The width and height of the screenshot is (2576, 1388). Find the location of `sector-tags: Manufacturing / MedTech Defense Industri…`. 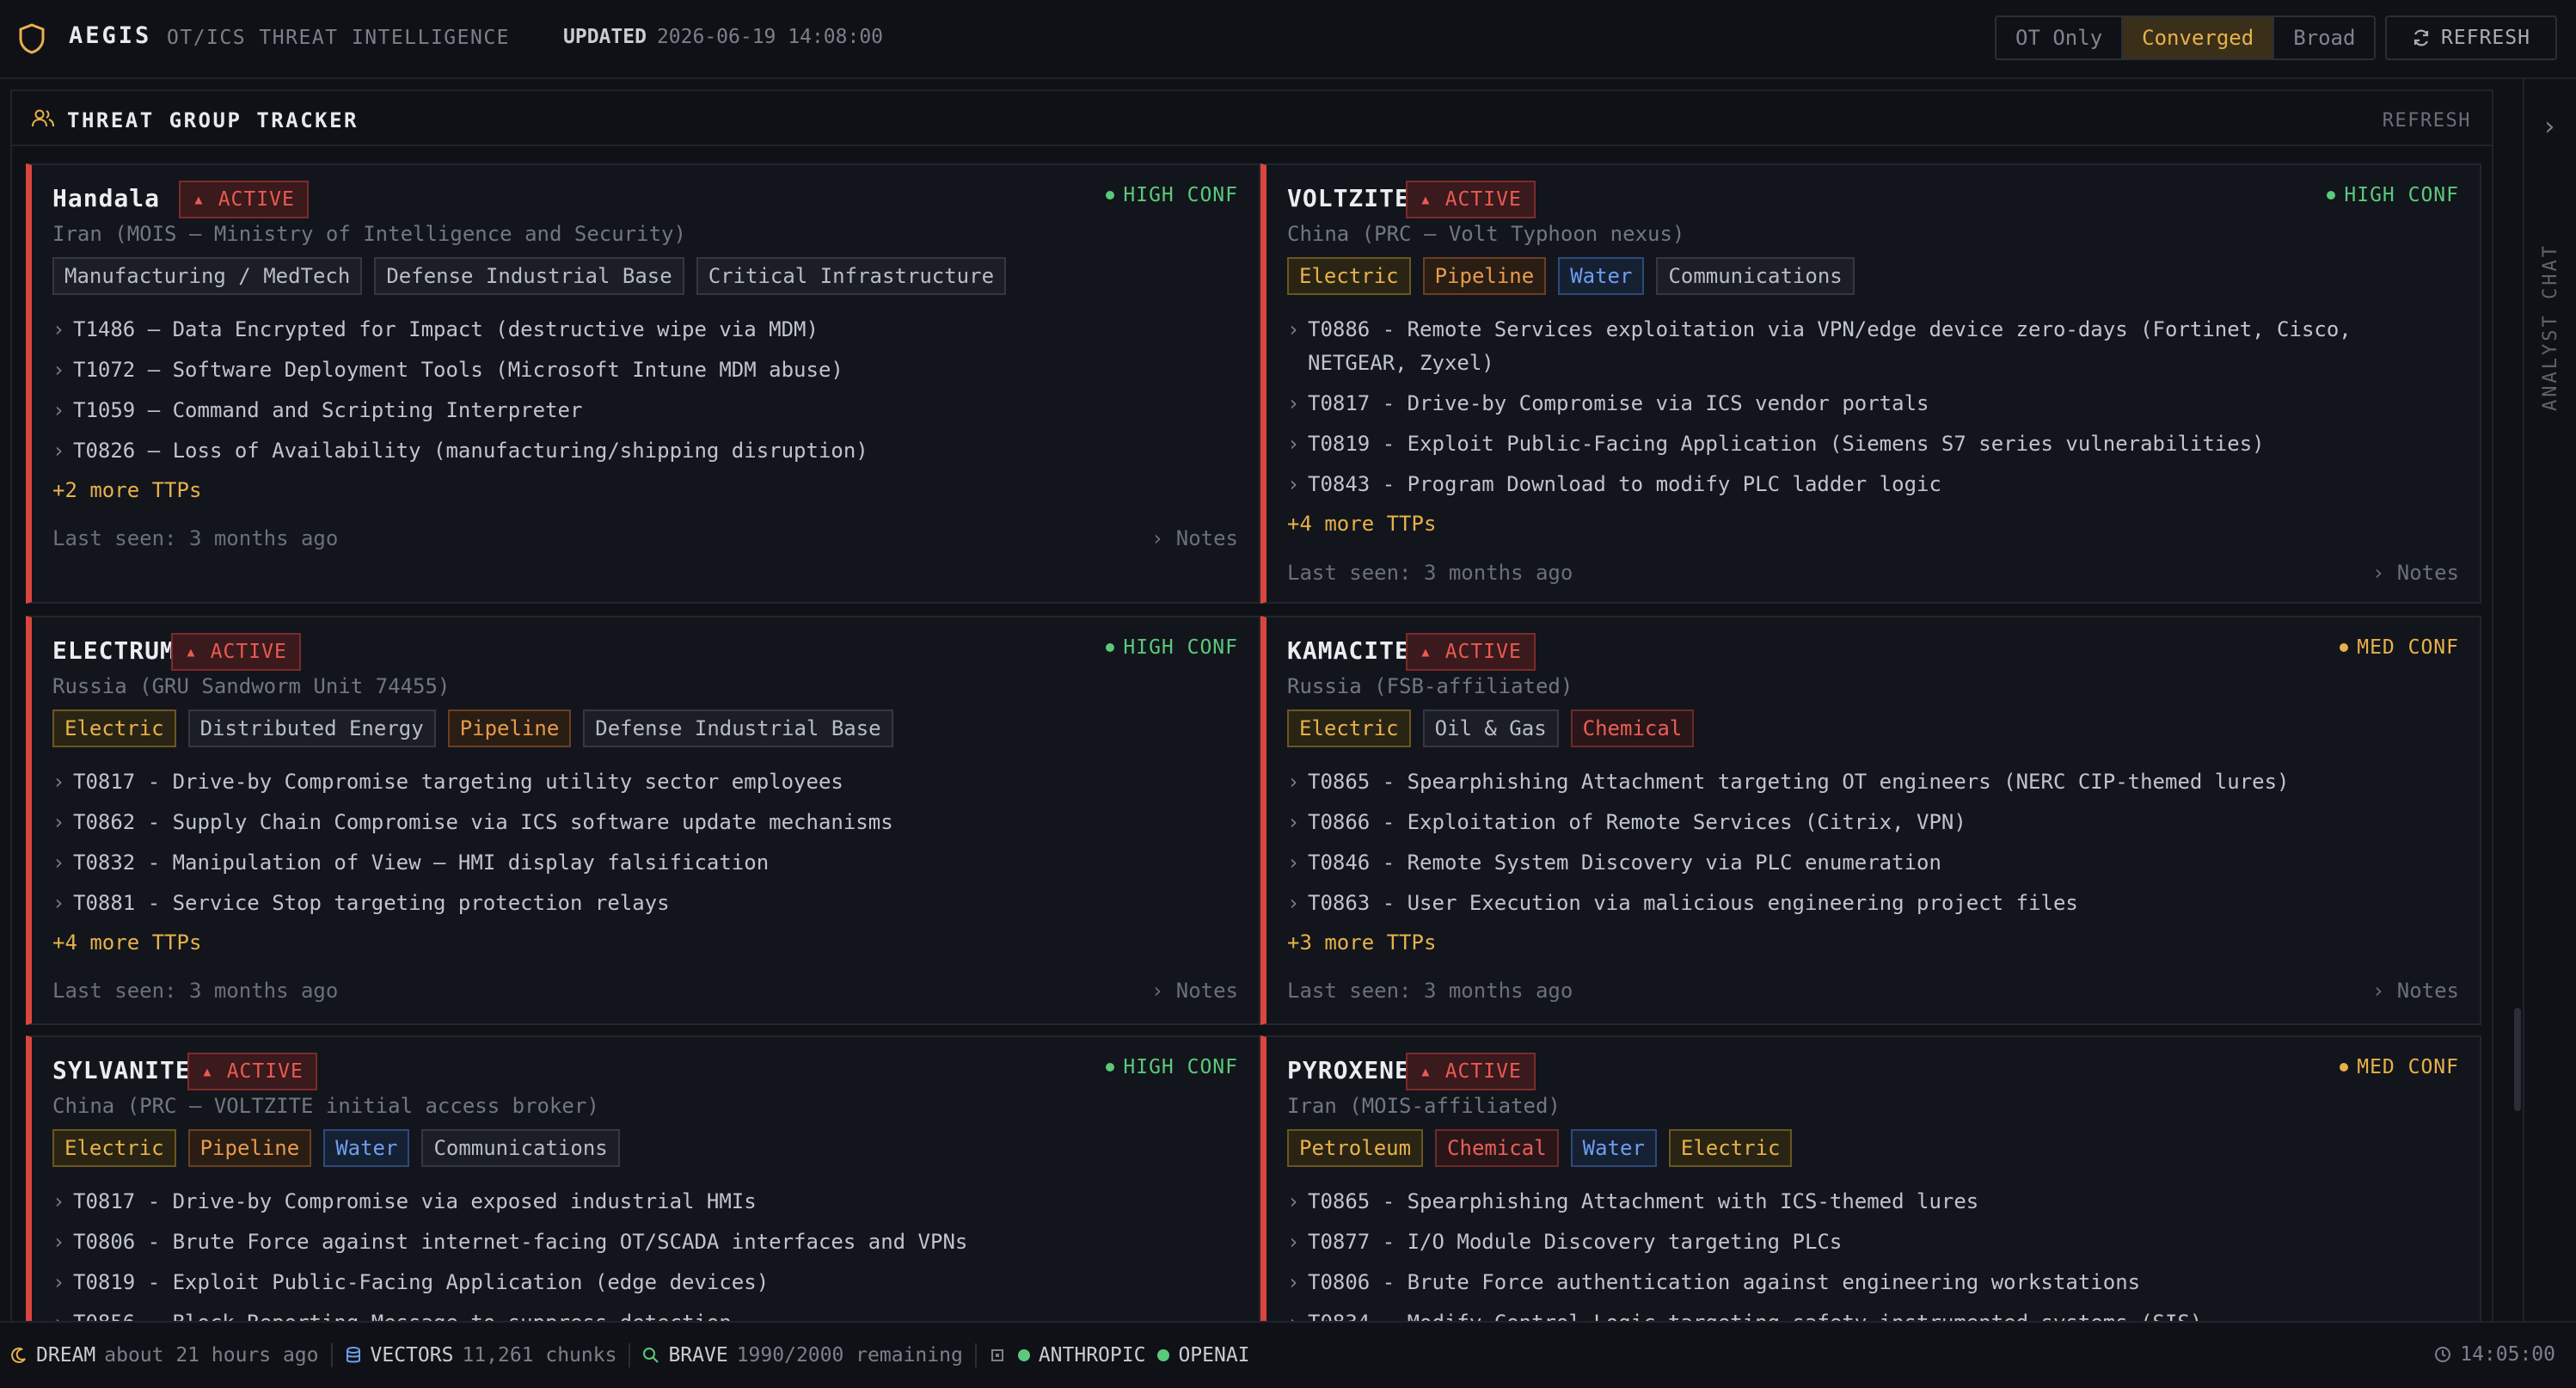

sector-tags: Manufacturing / MedTech Defense Industri… is located at coordinates (529, 276).